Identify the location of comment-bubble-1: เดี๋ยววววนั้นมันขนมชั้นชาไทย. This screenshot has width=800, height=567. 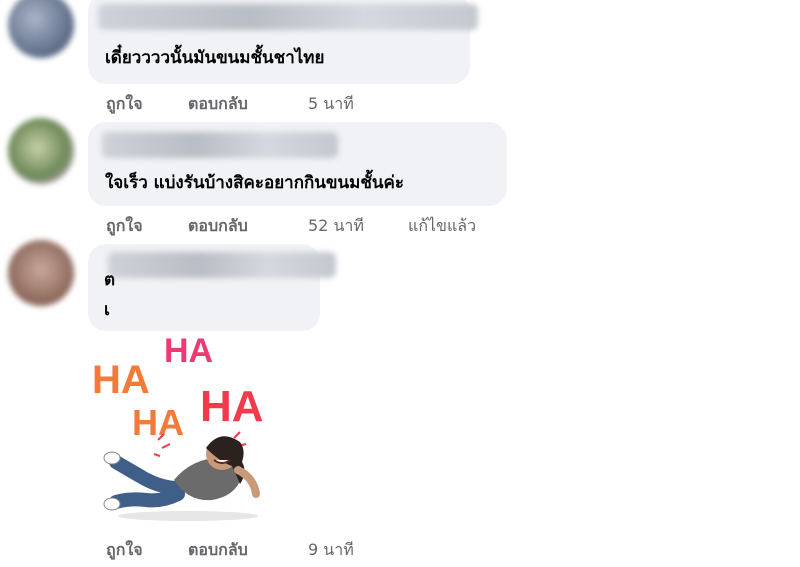
(283, 42).